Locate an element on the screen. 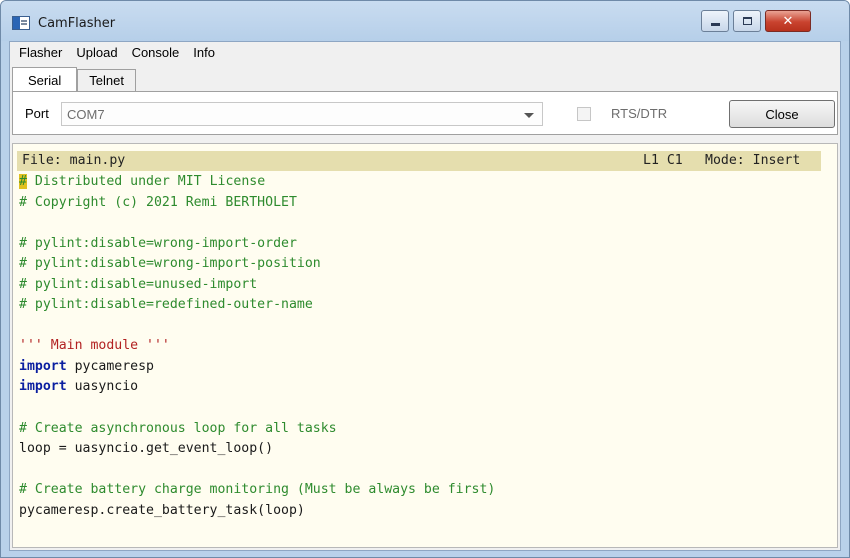  code-token-comment: # Create asynchronous loop for all tasks is located at coordinates (178, 428).